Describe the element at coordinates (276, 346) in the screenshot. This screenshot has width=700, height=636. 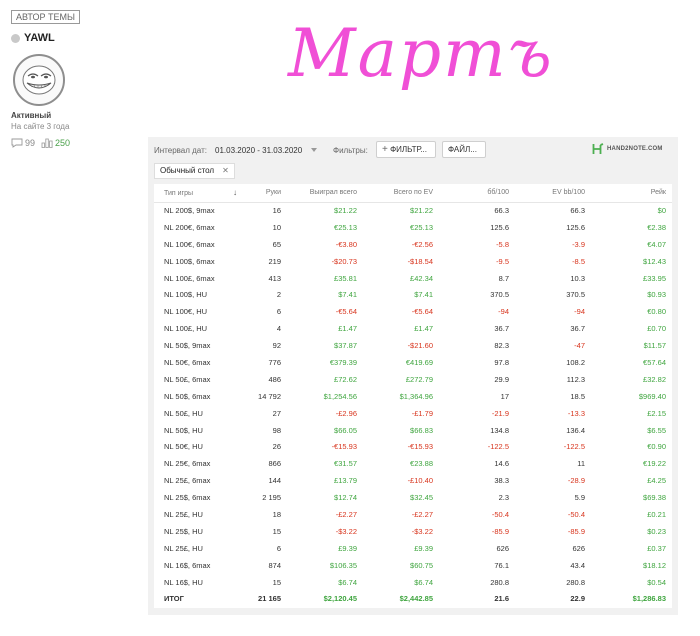
I see `table-cell: 92` at that location.